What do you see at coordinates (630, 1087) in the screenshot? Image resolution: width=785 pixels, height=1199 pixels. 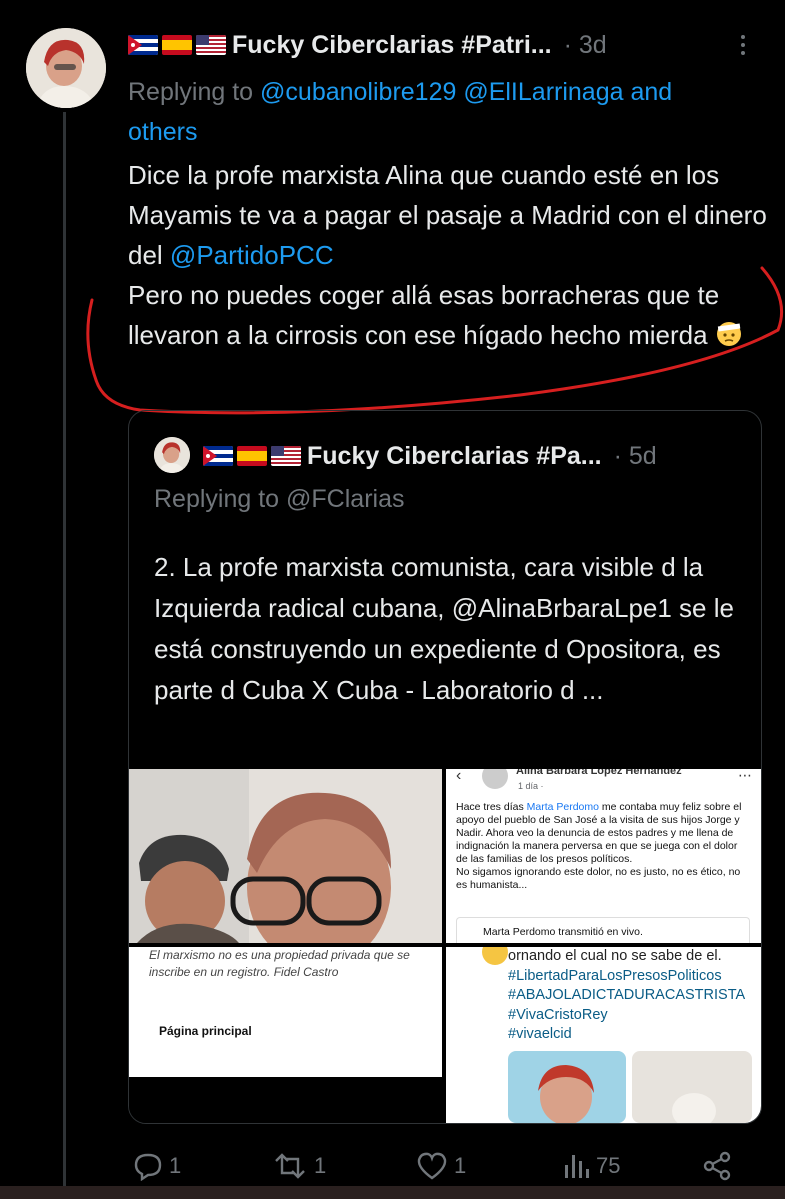 I see `hashtag-post-photos` at bounding box center [630, 1087].